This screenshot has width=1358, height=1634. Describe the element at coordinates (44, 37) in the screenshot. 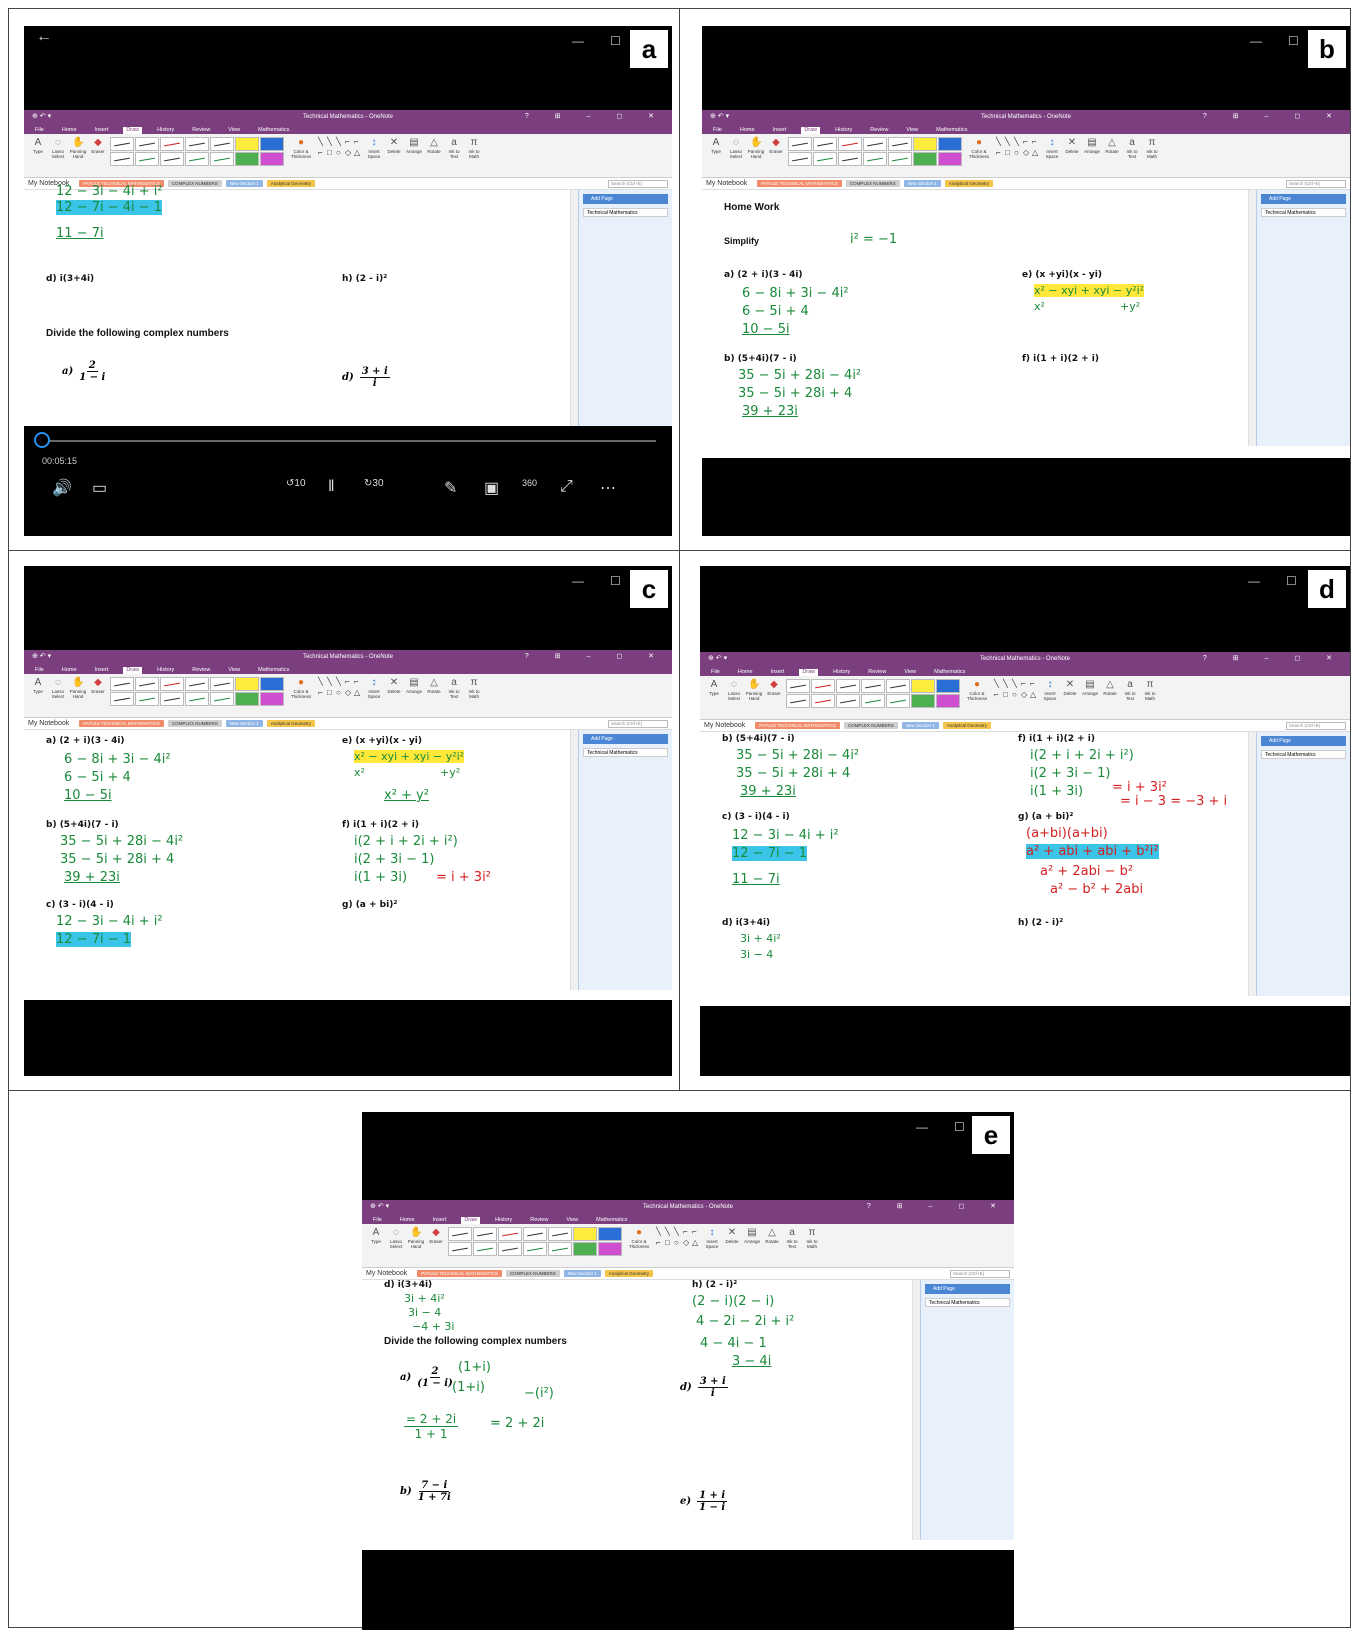

I see `back-arrow-icon: ←` at that location.